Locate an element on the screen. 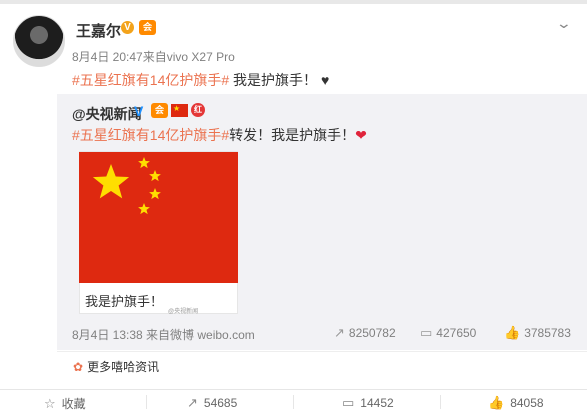  more-label: 更多嘻哈资讯 is located at coordinates (123, 367).